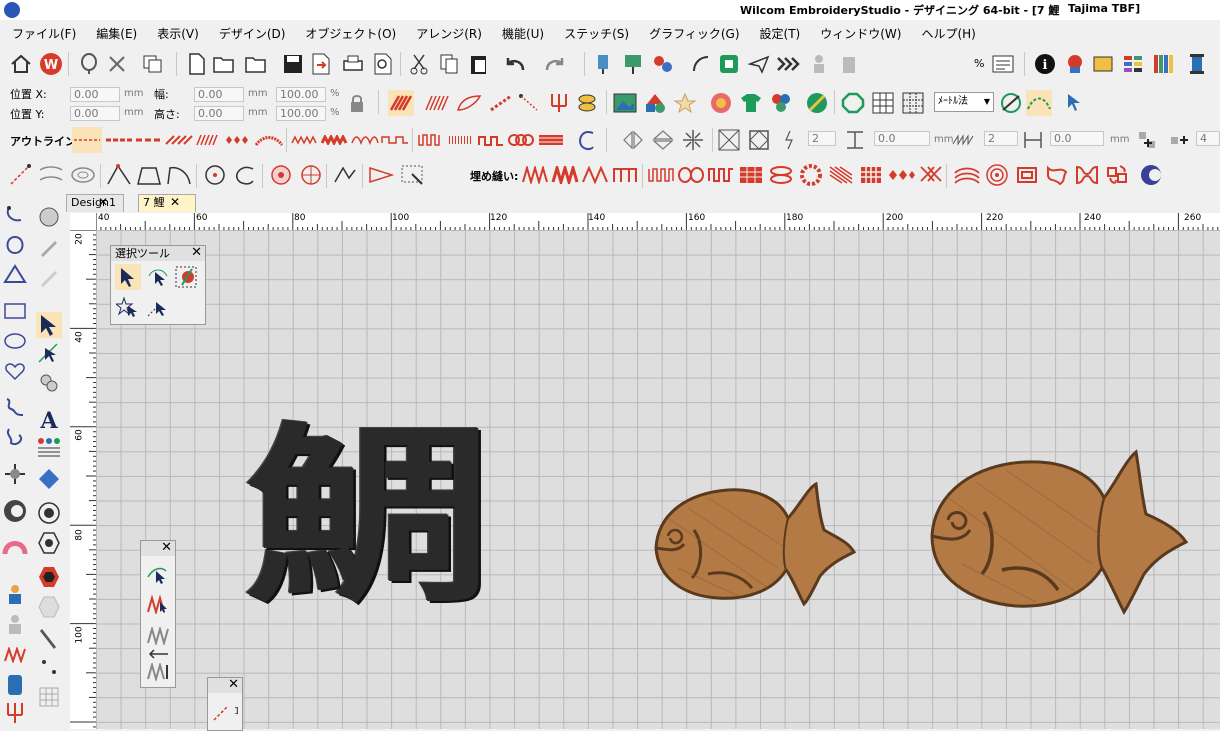  Describe the element at coordinates (515, 64) in the screenshot. I see `undo-icon` at that location.